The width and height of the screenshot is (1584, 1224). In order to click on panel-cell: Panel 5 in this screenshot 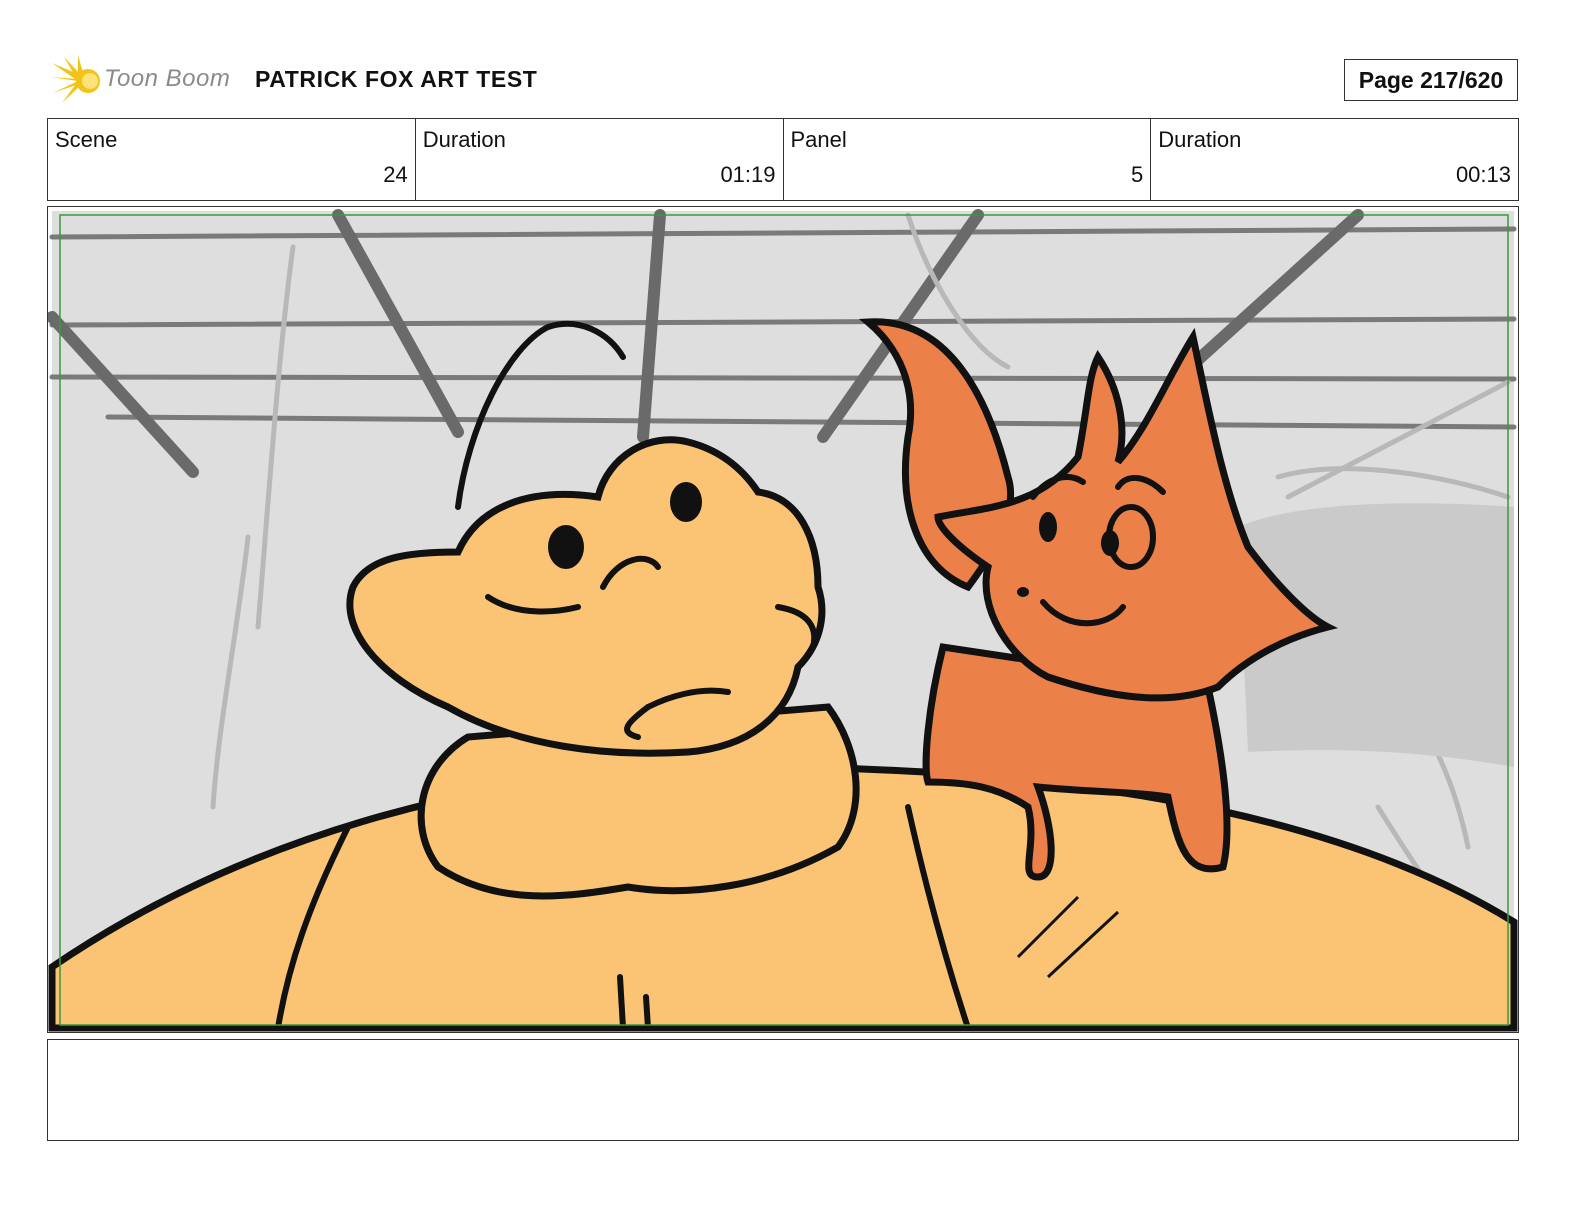, I will do `click(968, 159)`.